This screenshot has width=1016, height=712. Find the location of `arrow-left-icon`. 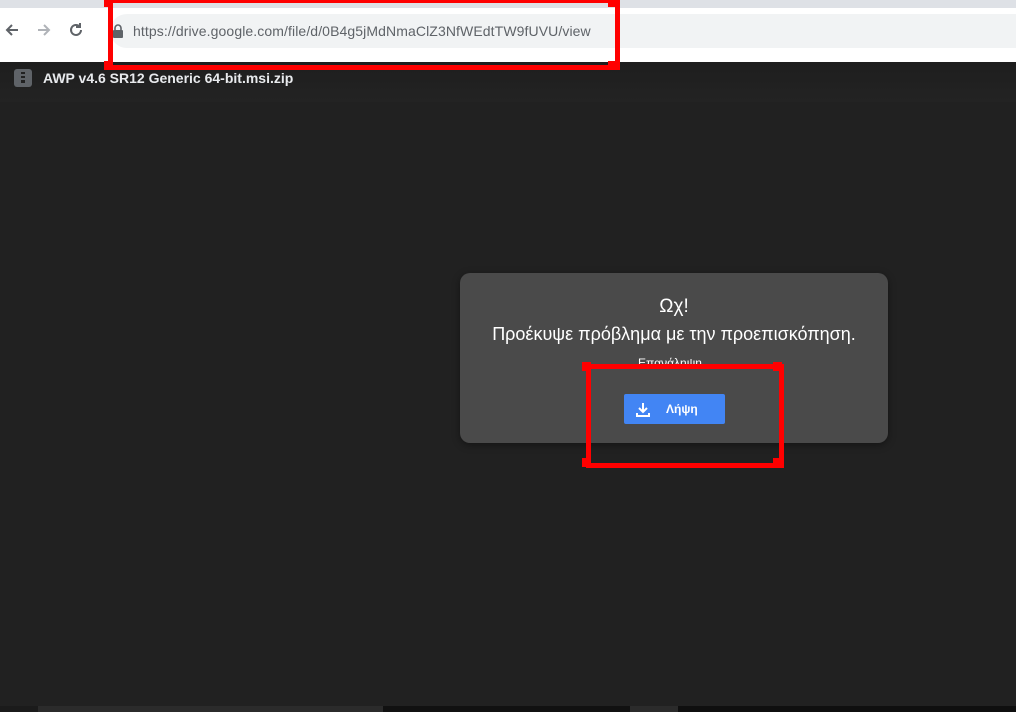

arrow-left-icon is located at coordinates (11, 30).